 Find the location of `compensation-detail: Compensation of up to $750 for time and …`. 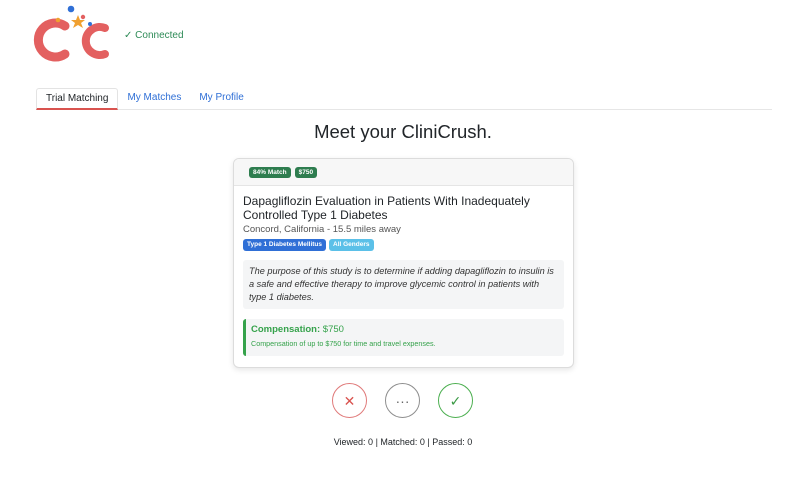

compensation-detail: Compensation of up to $750 for time and … is located at coordinates (343, 343).